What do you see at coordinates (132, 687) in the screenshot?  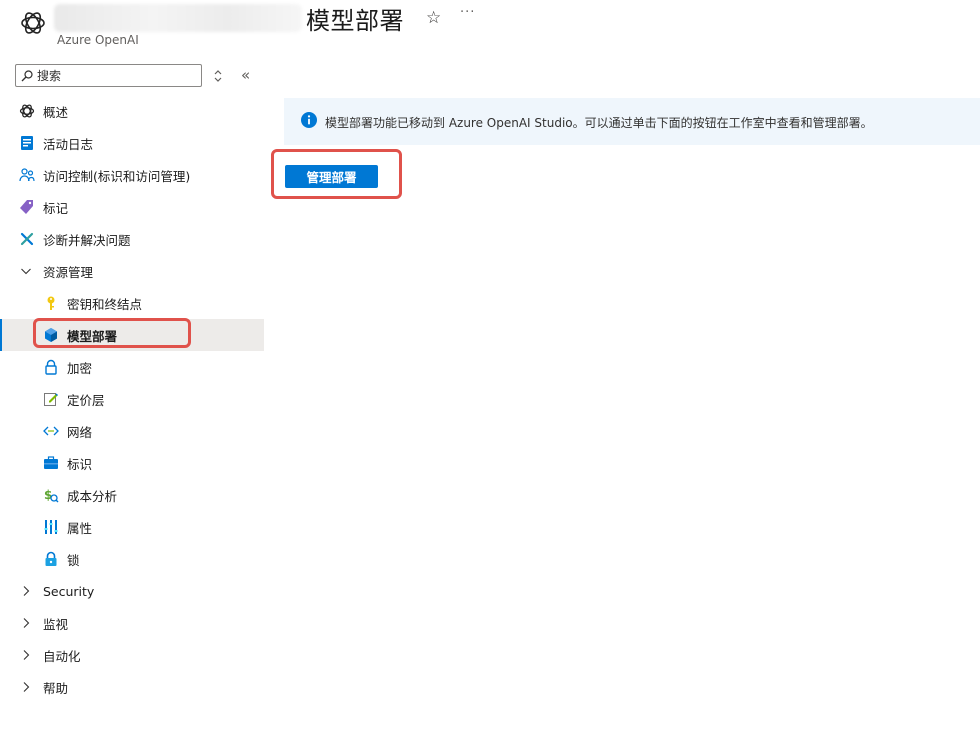 I see `sidebar-group-help: 帮助` at bounding box center [132, 687].